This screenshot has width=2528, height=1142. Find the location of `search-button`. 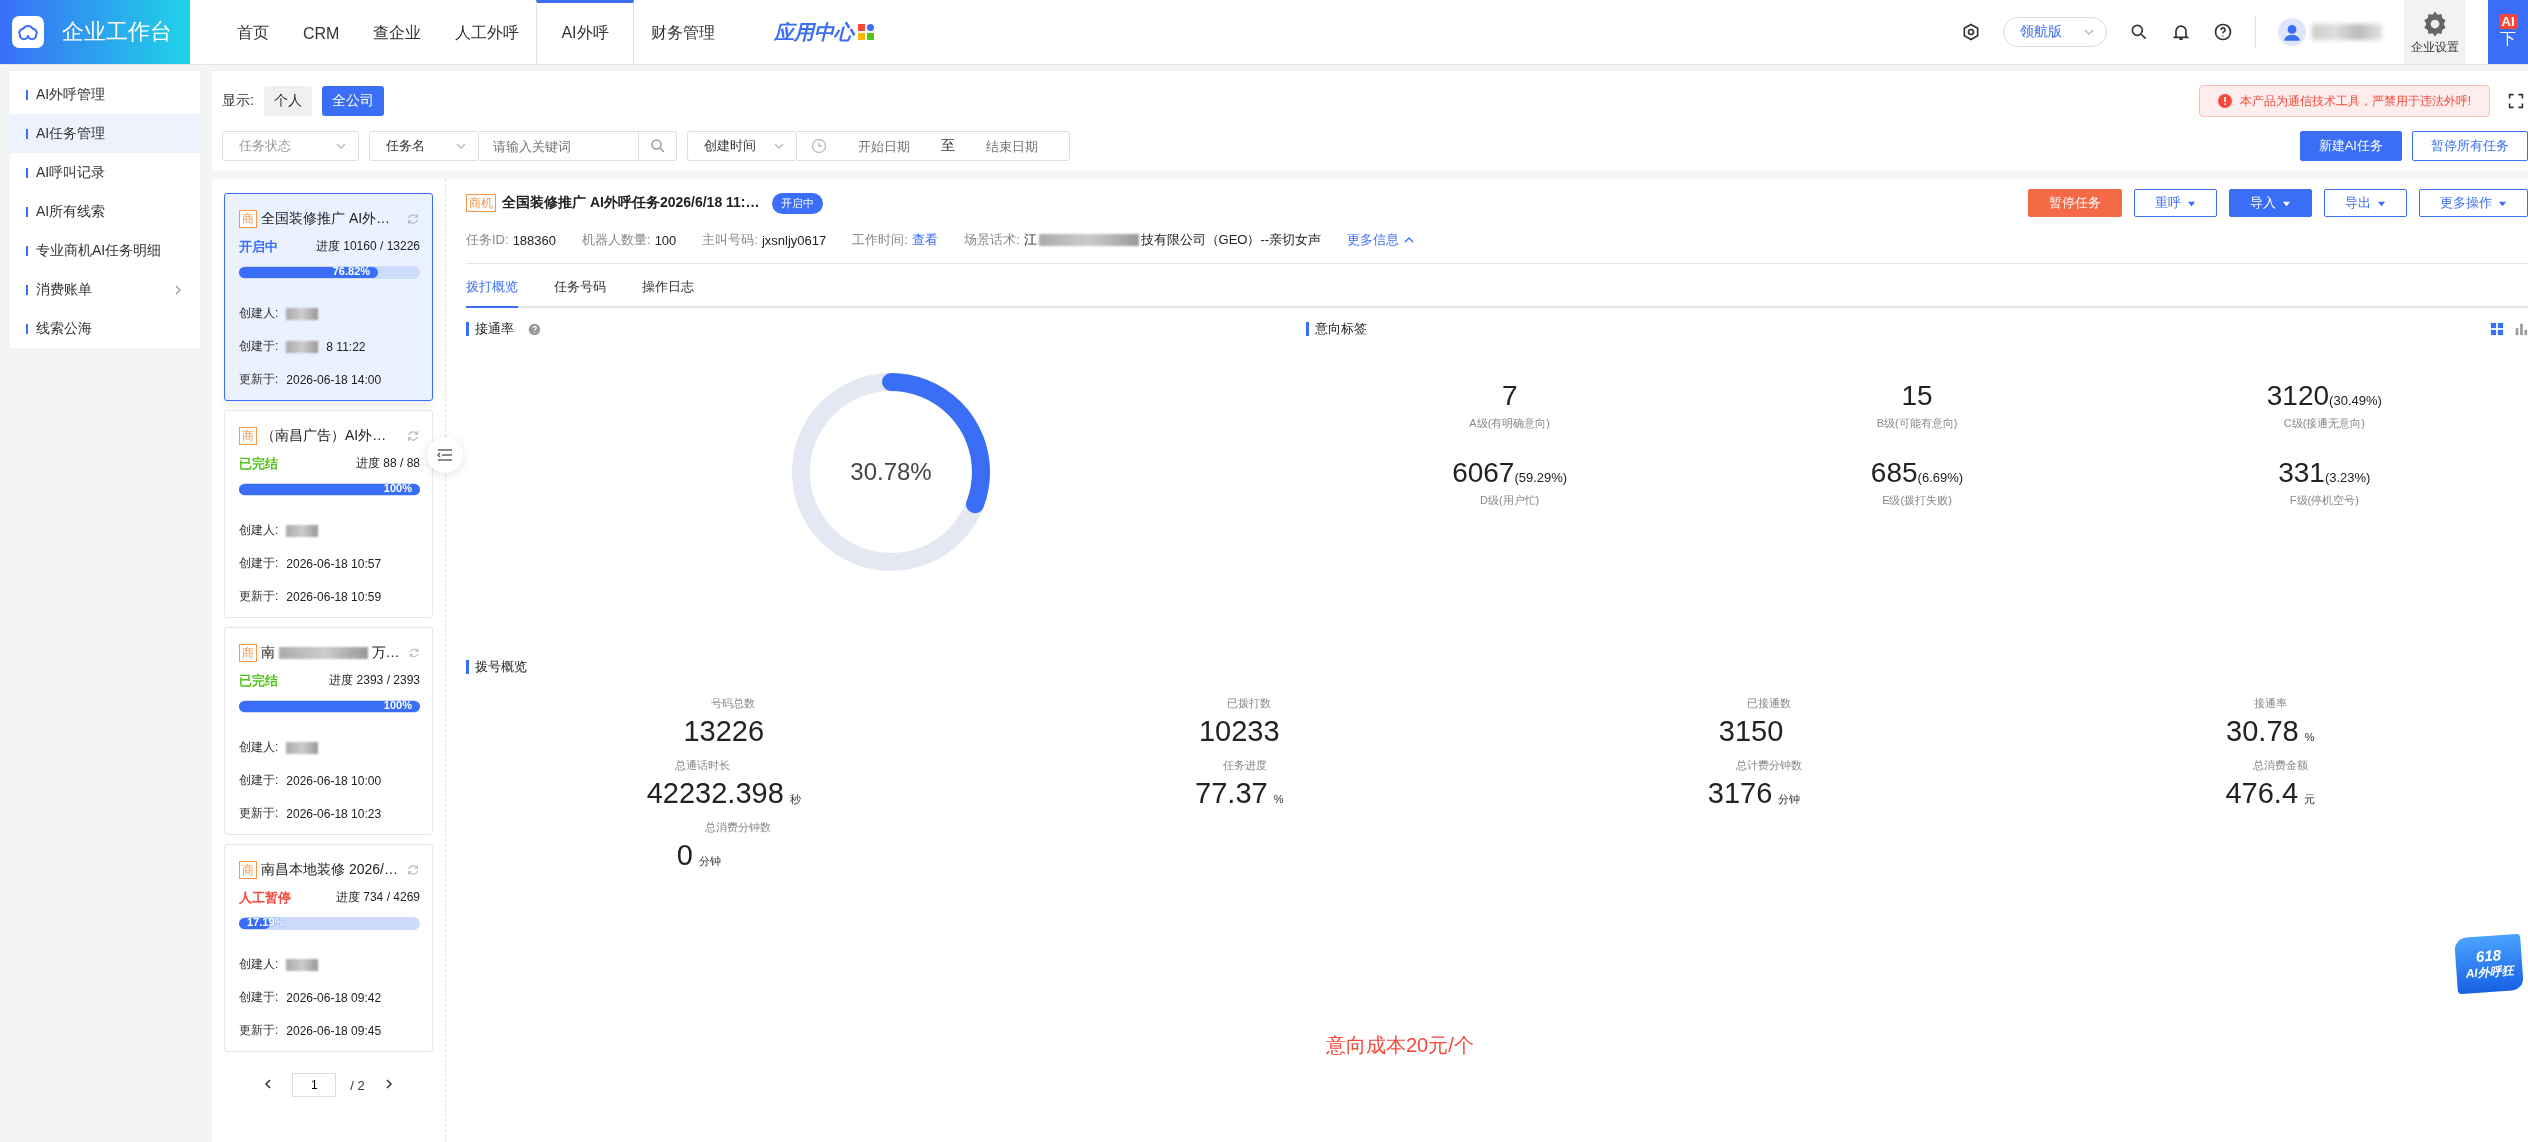

search-button is located at coordinates (658, 146).